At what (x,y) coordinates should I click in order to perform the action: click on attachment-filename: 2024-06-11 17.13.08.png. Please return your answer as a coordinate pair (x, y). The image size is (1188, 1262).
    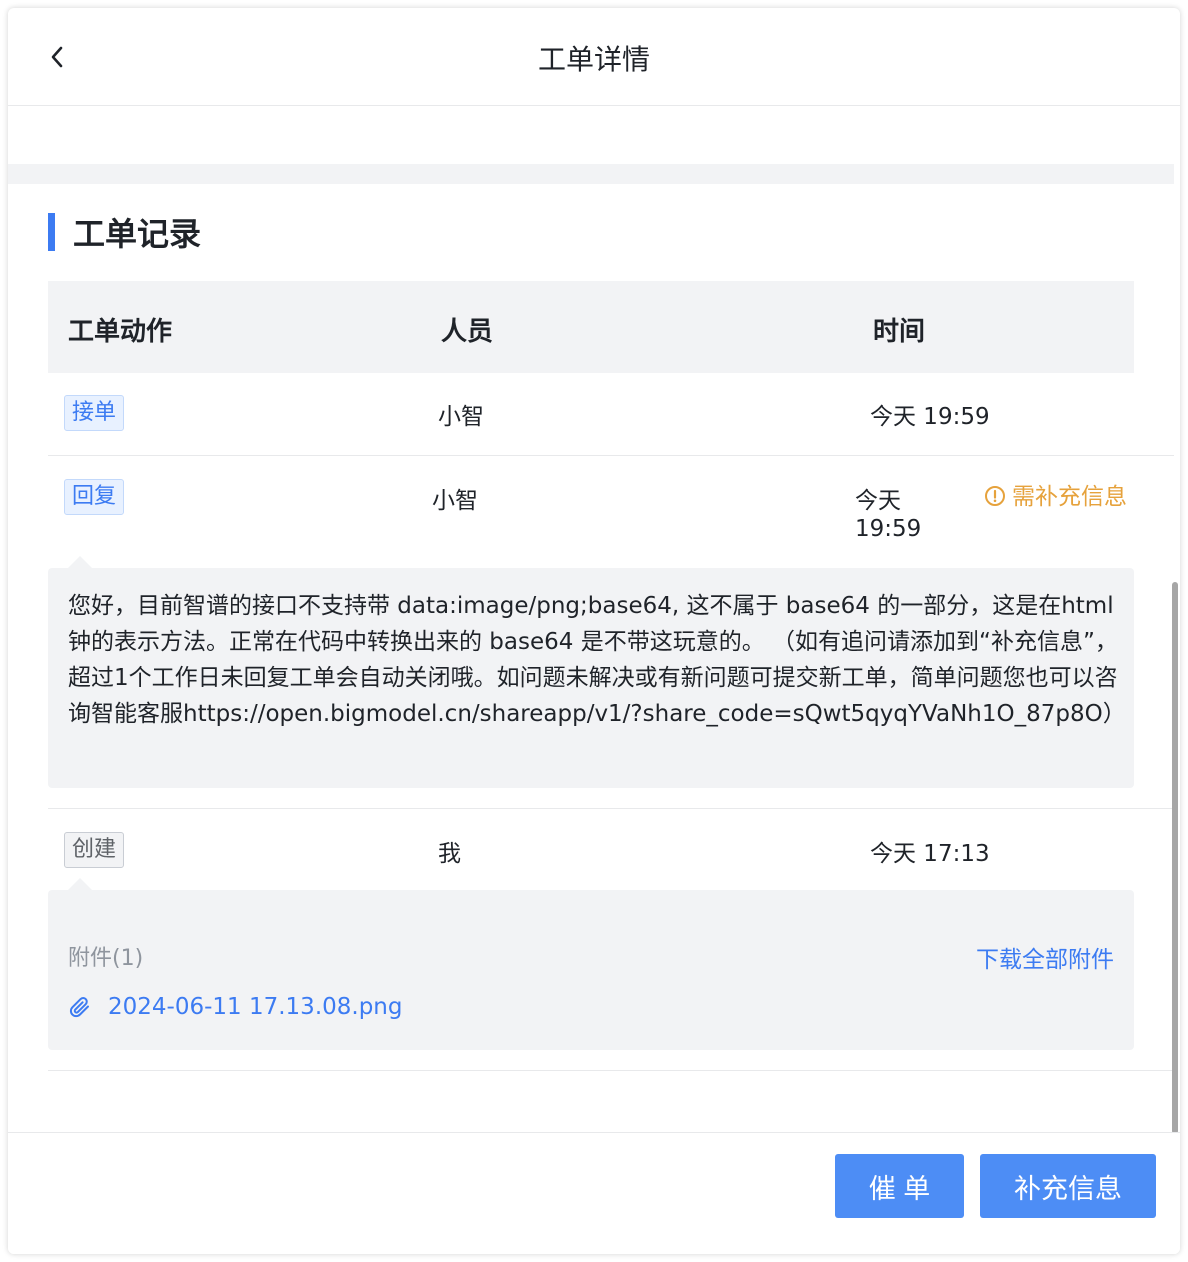
    Looking at the image, I should click on (255, 1007).